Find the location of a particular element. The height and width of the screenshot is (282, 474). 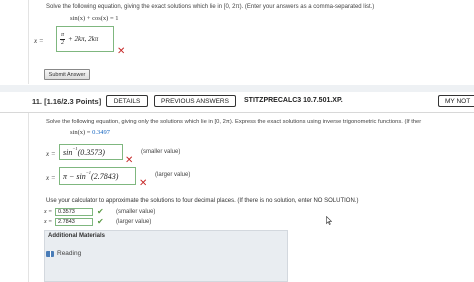

previous-answers-button: PREVIOUS ANSWERS is located at coordinates (195, 101).